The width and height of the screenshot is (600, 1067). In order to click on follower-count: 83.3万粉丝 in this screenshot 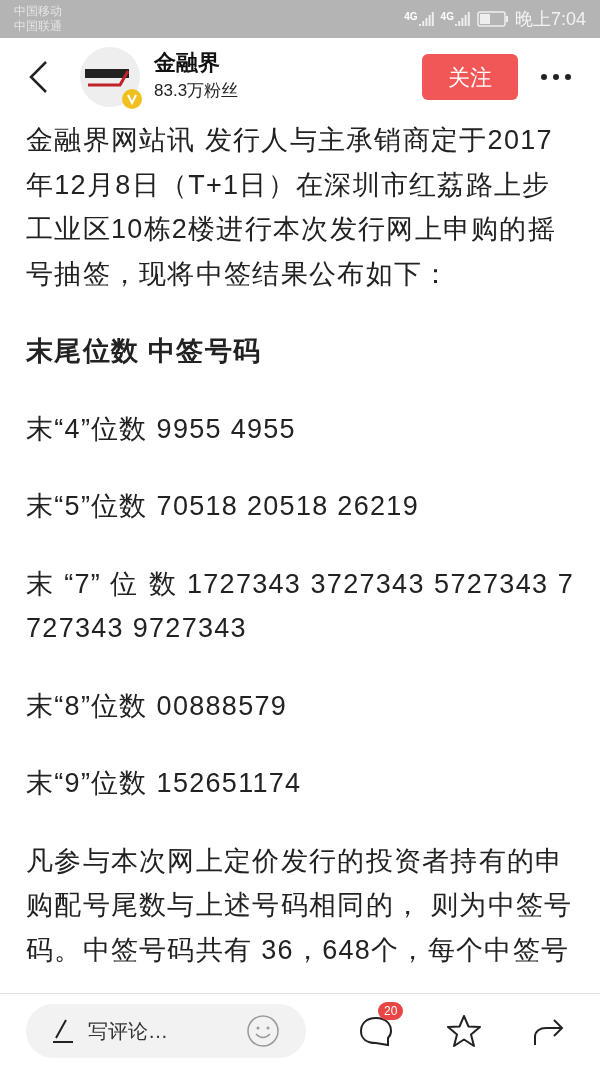, I will do `click(196, 91)`.